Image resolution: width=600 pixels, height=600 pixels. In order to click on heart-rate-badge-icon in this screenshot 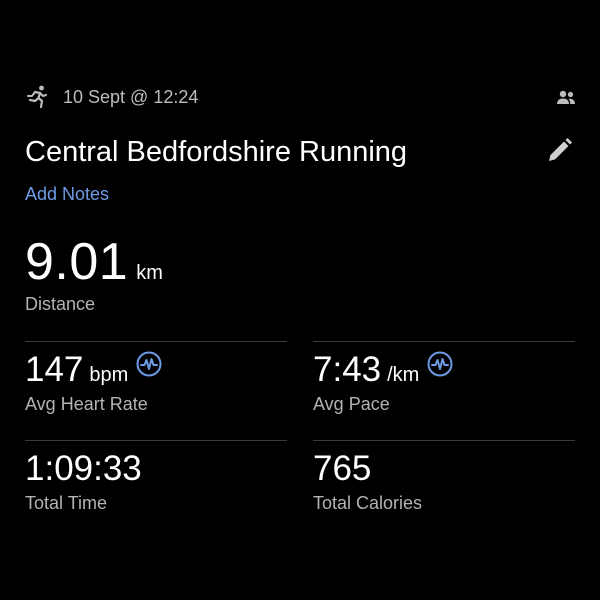, I will do `click(149, 364)`.